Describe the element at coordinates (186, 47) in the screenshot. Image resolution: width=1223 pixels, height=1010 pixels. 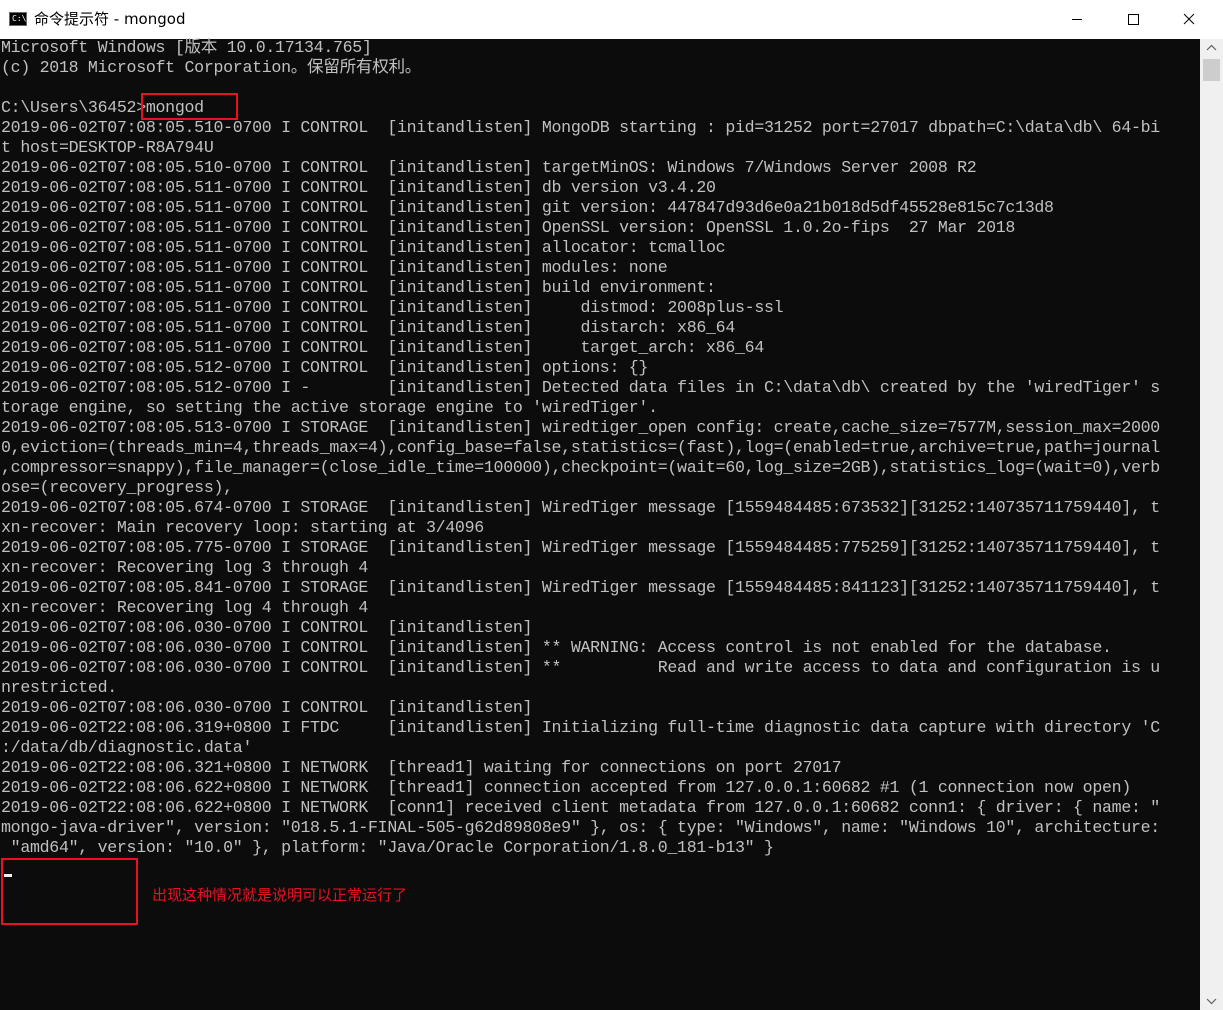
I see `console-line: Microsoft Windows [版本 10.0.17134.765]` at that location.